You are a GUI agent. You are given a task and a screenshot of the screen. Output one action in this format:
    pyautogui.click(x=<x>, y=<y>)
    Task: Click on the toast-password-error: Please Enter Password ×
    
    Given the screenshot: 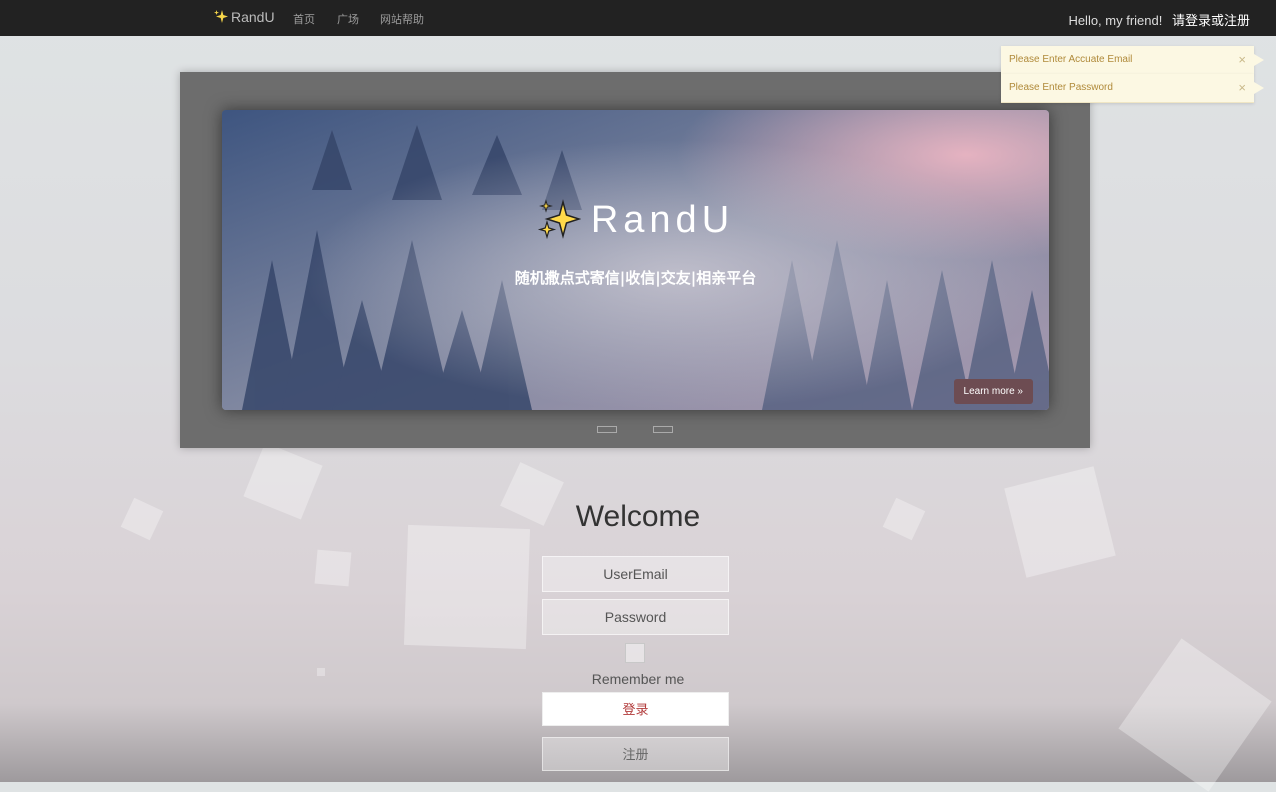 What is the action you would take?
    pyautogui.click(x=1132, y=88)
    